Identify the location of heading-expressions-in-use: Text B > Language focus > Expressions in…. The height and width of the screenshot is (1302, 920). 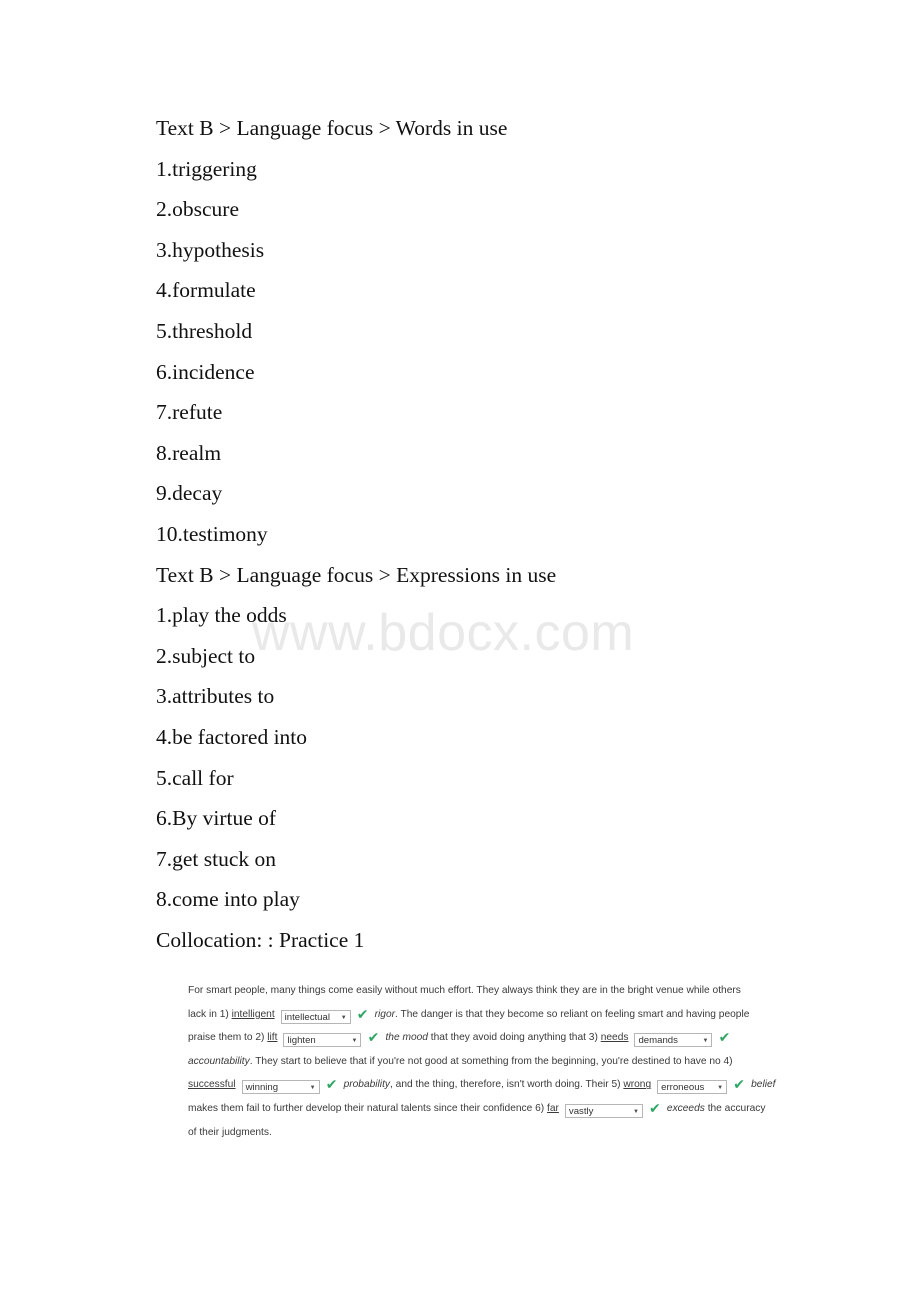
(356, 574).